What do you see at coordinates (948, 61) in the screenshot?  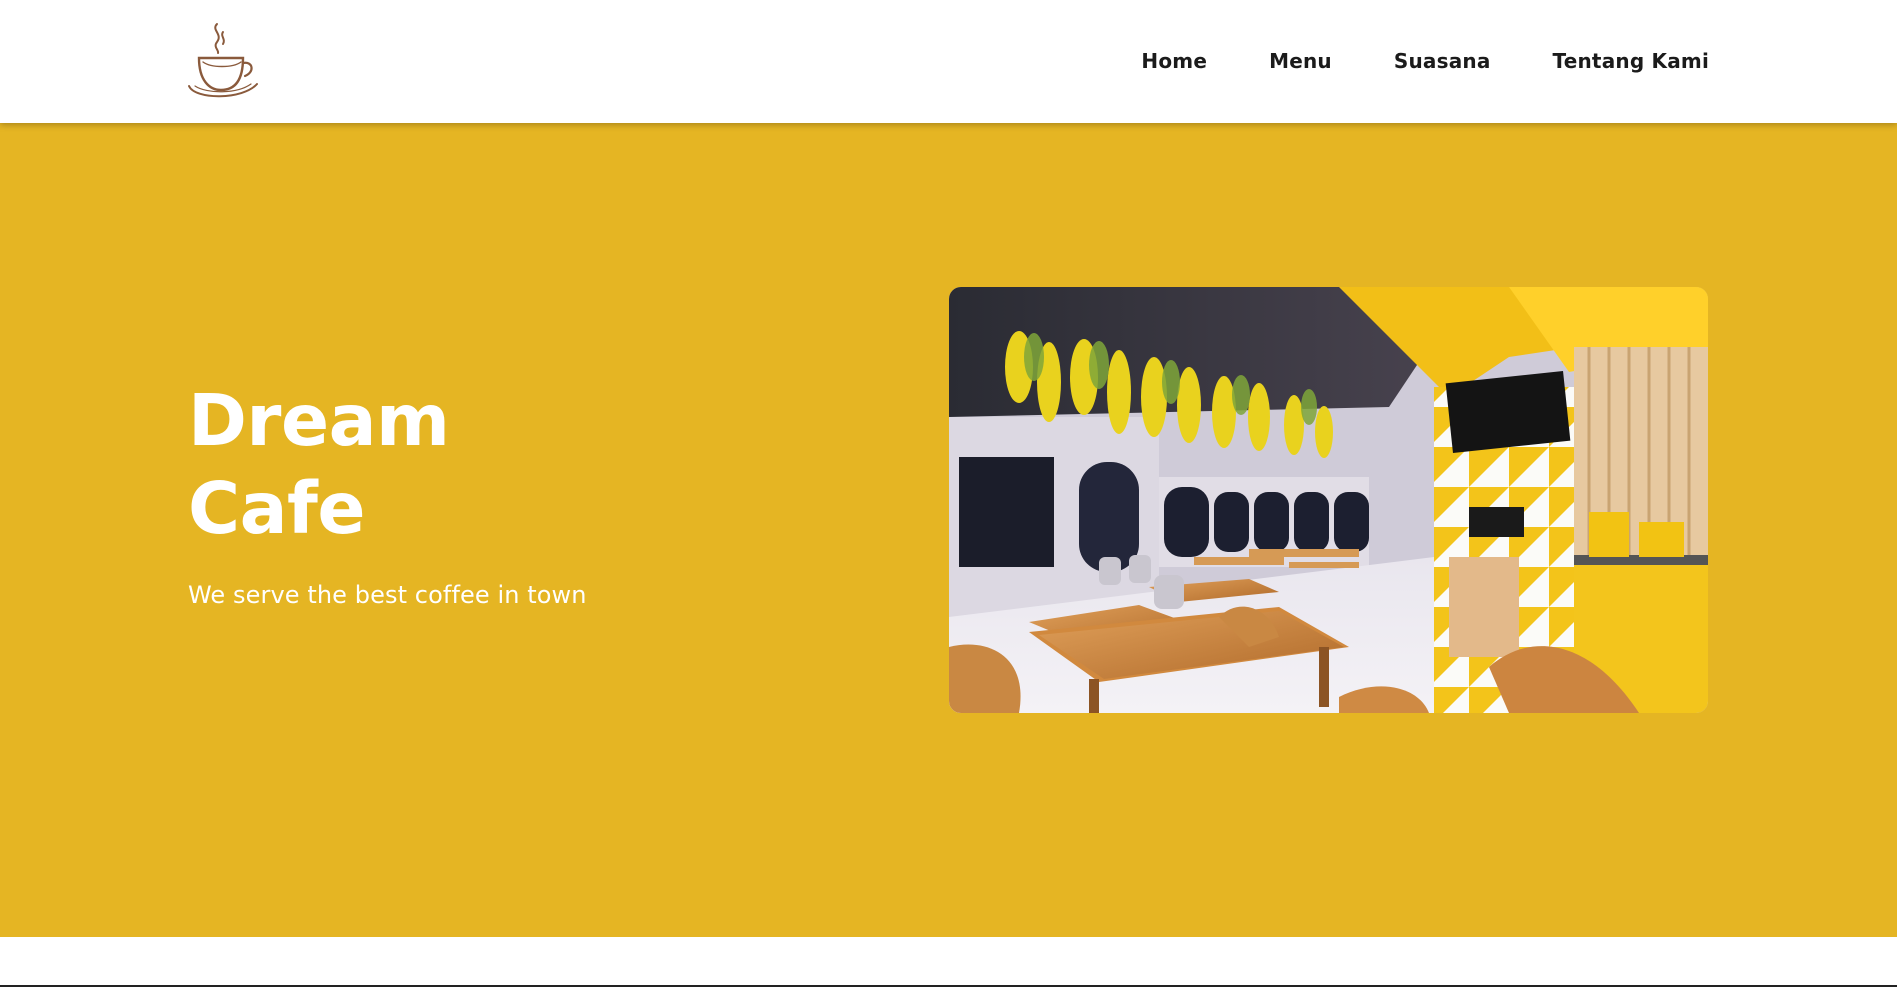 I see `navbar: Home Menu Suasana Tentang Kami` at bounding box center [948, 61].